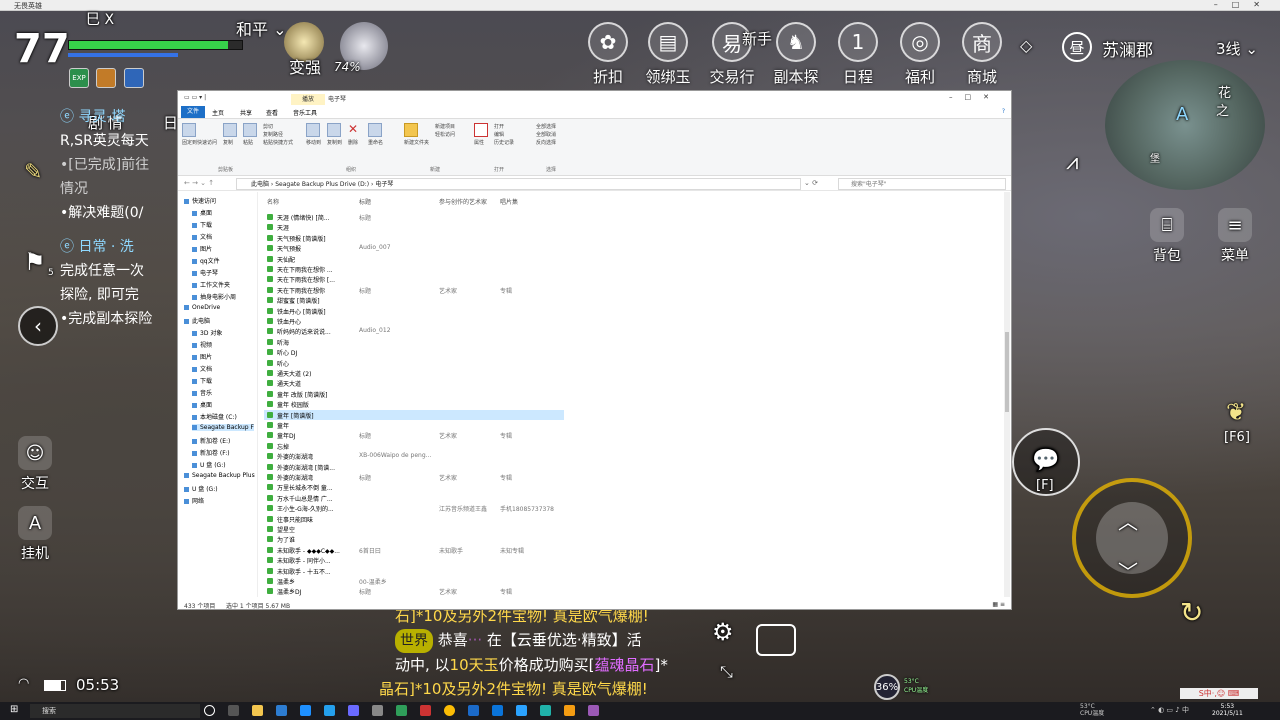 The height and width of the screenshot is (720, 1280). Describe the element at coordinates (199, 135) in the screenshot. I see `pin-button: 固定到快速访问` at that location.